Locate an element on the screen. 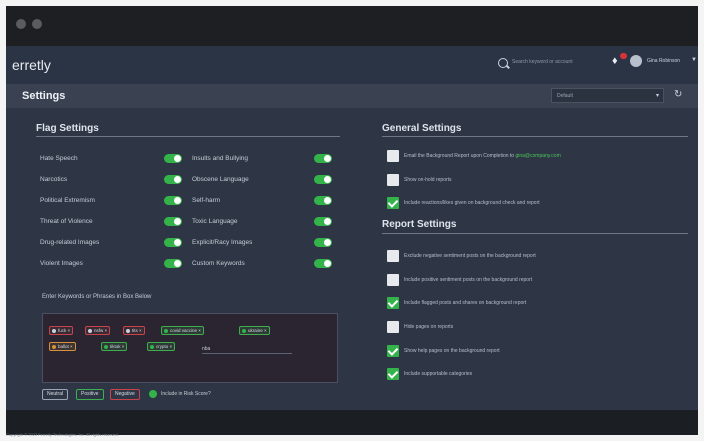  refresh-icon: ↻ is located at coordinates (678, 94).